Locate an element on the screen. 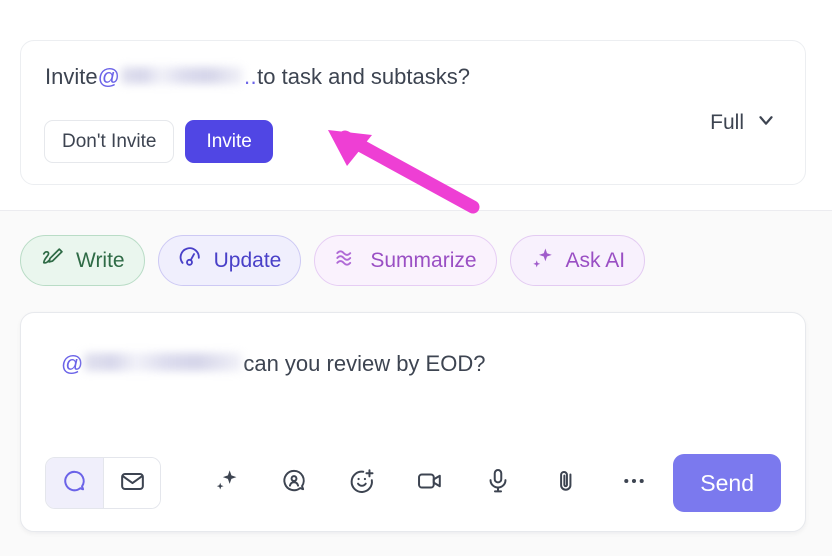 This screenshot has width=832, height=556. dont-invite-button: Don't Invite is located at coordinates (109, 141).